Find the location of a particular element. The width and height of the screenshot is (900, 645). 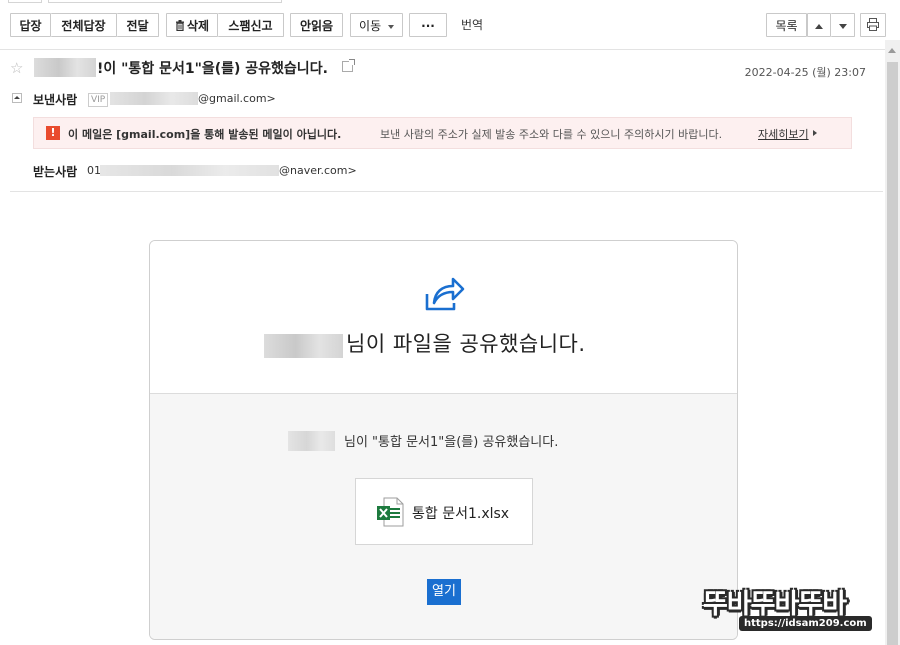

top-strip is located at coordinates (450, 2).